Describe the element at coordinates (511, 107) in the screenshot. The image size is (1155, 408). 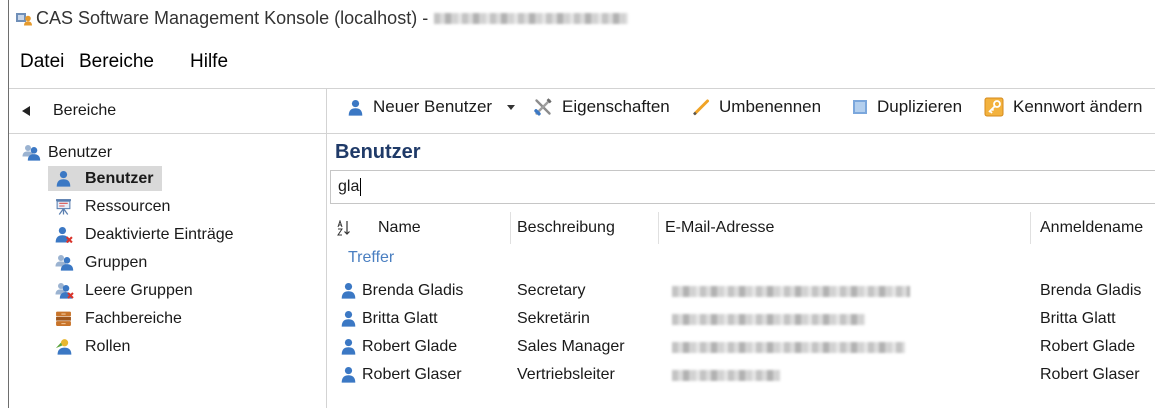
I see `chevron-down-icon` at that location.